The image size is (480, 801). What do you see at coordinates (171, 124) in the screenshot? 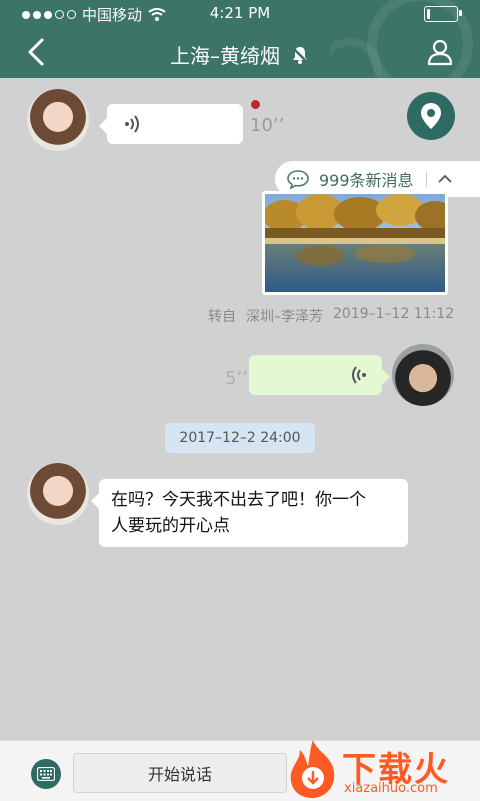
I see `voice-message-bubble` at bounding box center [171, 124].